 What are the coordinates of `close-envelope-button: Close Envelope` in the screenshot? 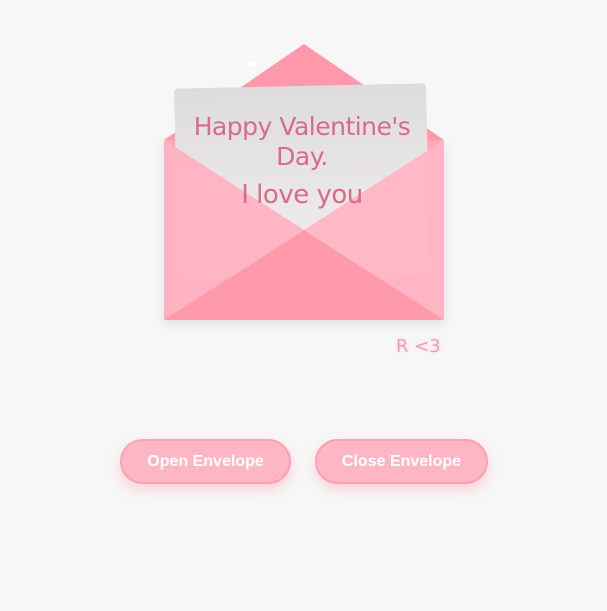 It's located at (401, 461).